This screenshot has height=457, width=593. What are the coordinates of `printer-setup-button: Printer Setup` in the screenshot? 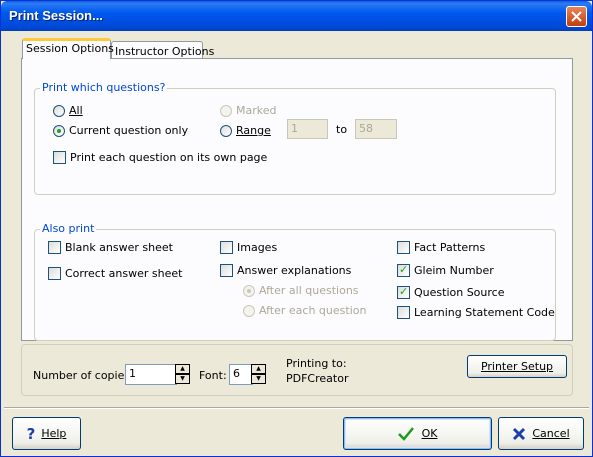 It's located at (517, 366).